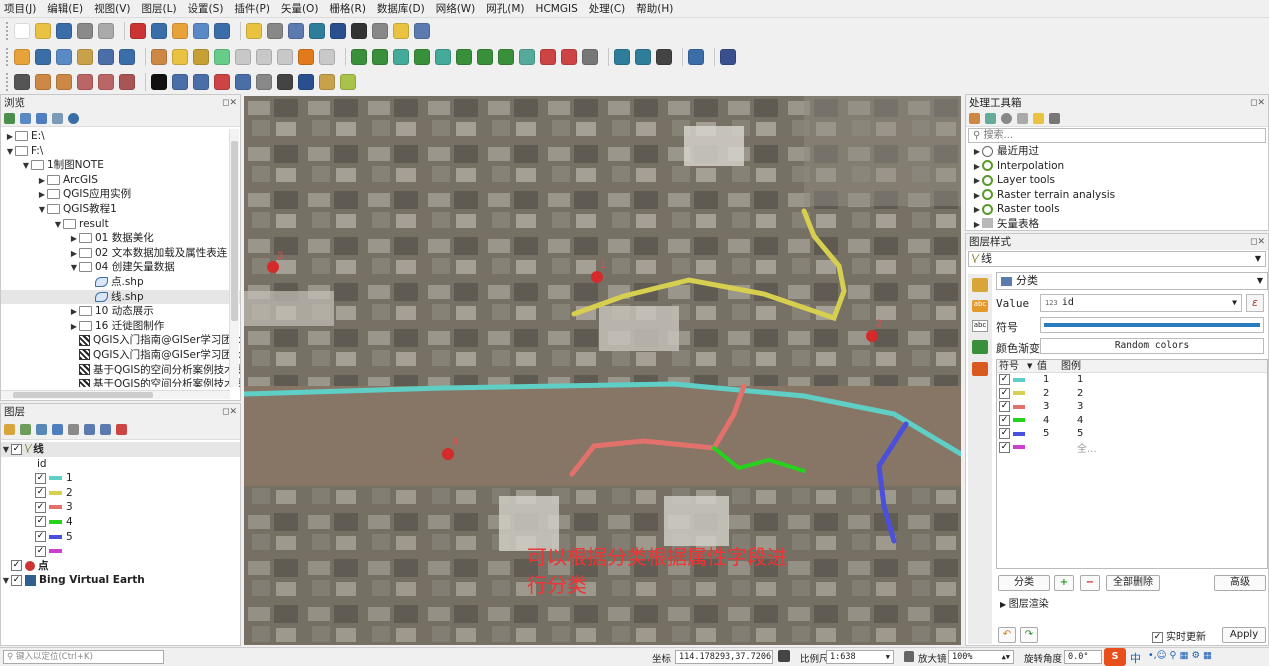 The height and width of the screenshot is (666, 1269). I want to click on col-value: 值, so click(1049, 366).